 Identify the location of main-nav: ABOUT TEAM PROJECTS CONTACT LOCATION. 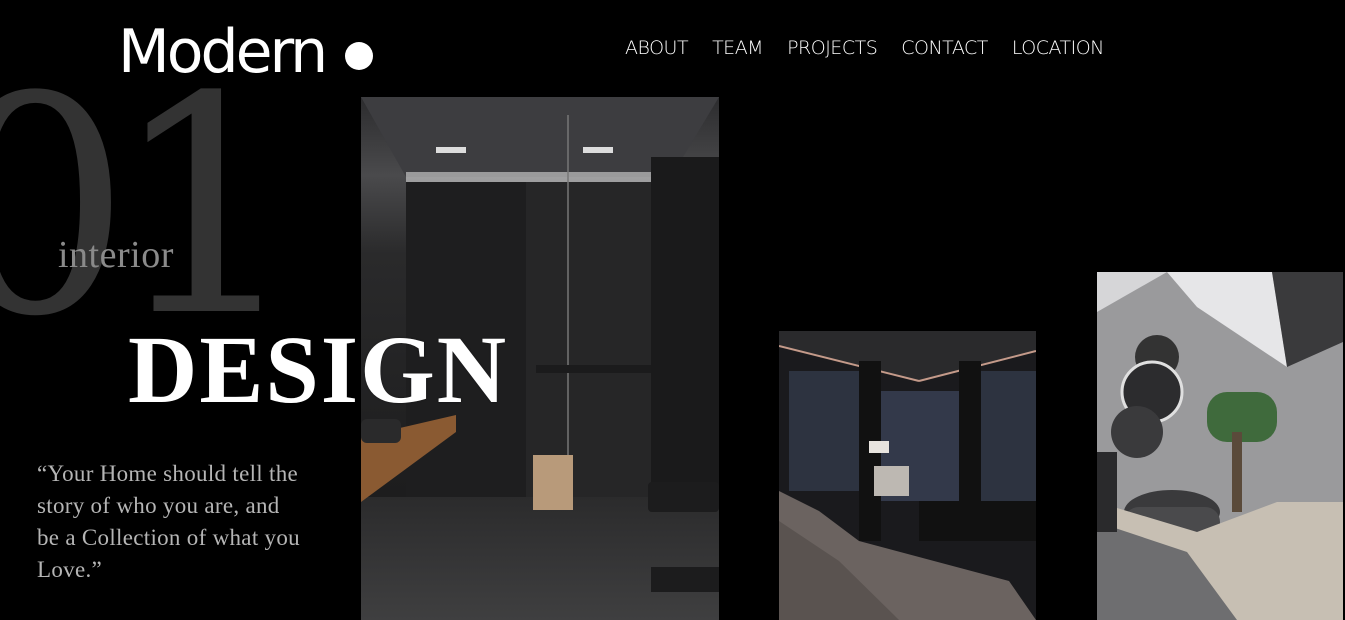
(864, 48).